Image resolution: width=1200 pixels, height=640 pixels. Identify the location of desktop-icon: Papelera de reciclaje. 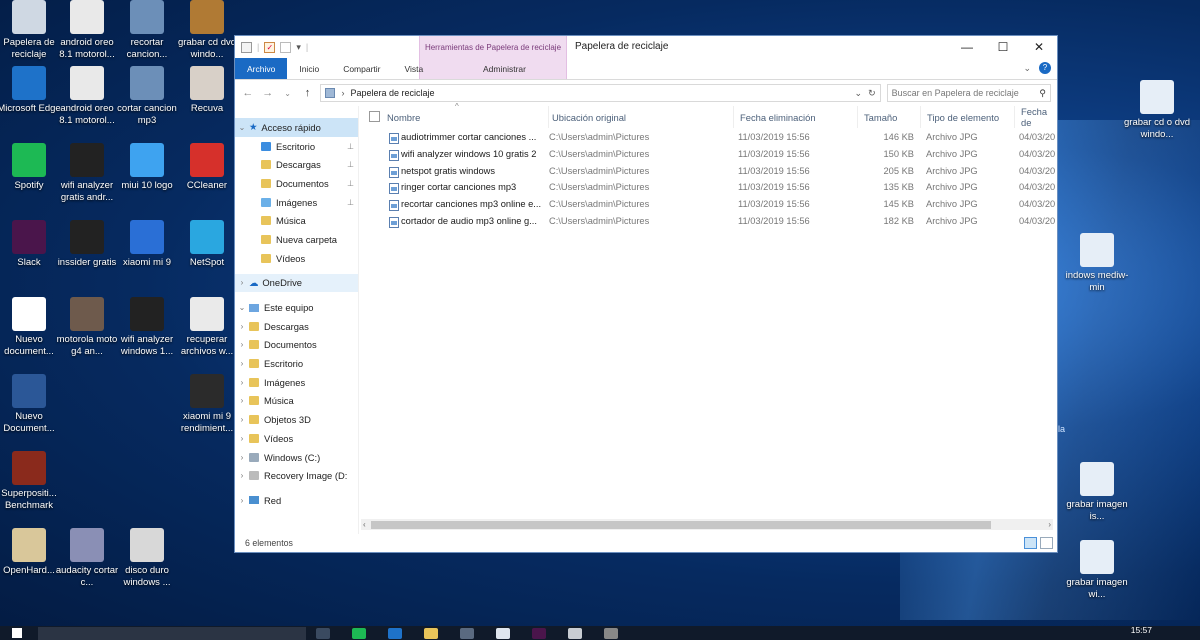
(31, 30).